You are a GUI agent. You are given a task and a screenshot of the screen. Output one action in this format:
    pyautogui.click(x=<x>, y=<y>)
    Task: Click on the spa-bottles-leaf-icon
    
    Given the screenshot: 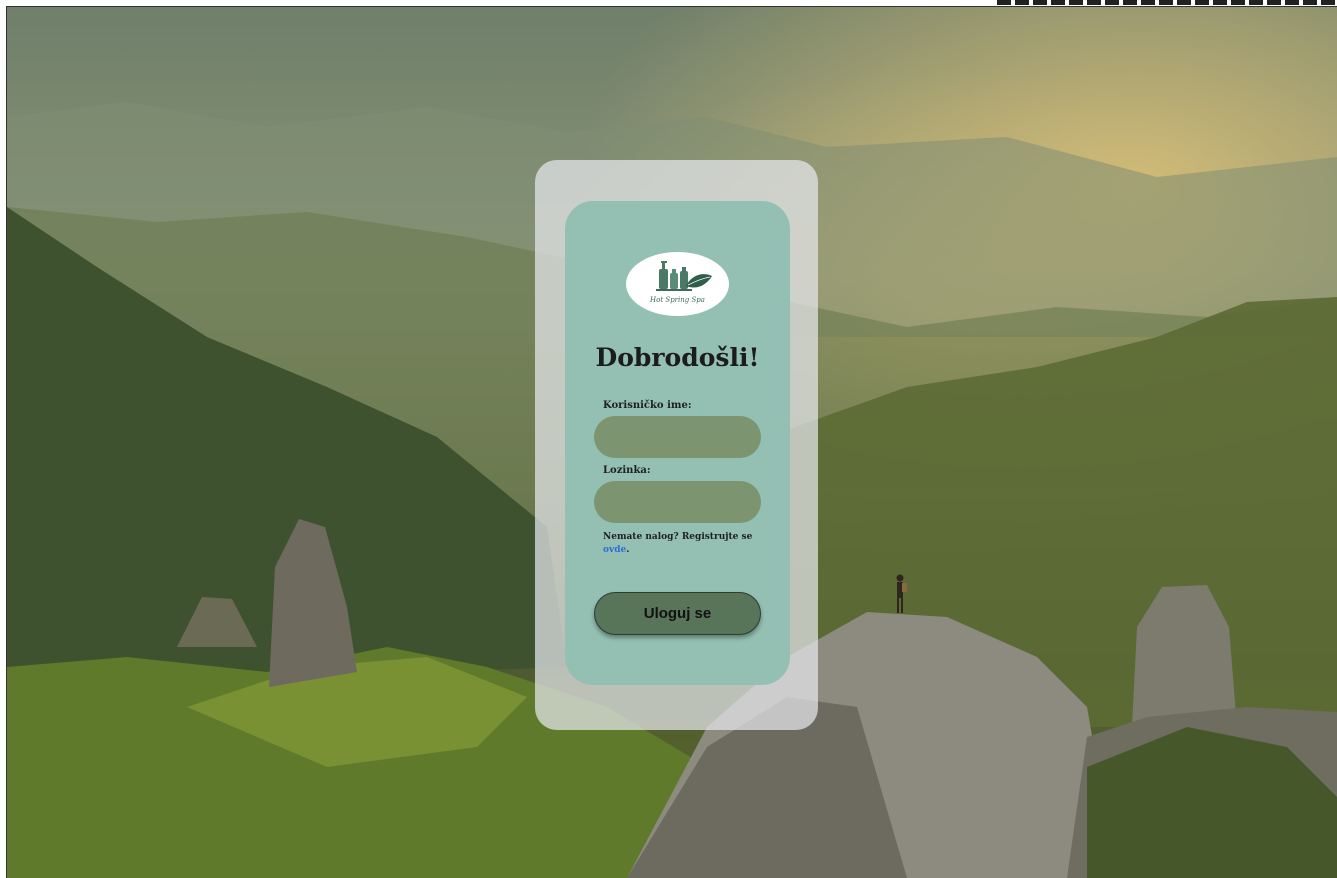 What is the action you would take?
    pyautogui.click(x=684, y=276)
    